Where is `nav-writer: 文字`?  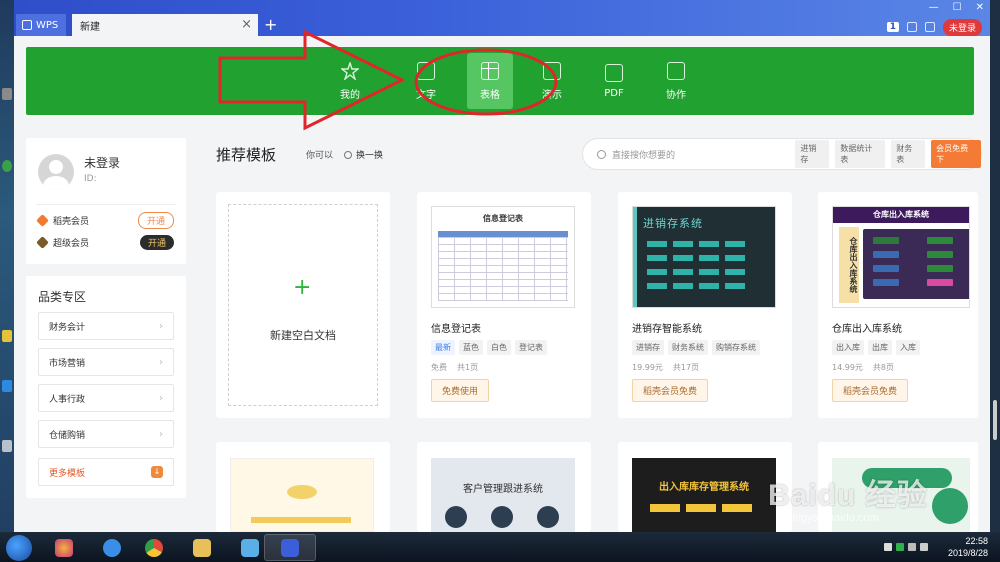
nav-writer: 文字 is located at coordinates (426, 81).